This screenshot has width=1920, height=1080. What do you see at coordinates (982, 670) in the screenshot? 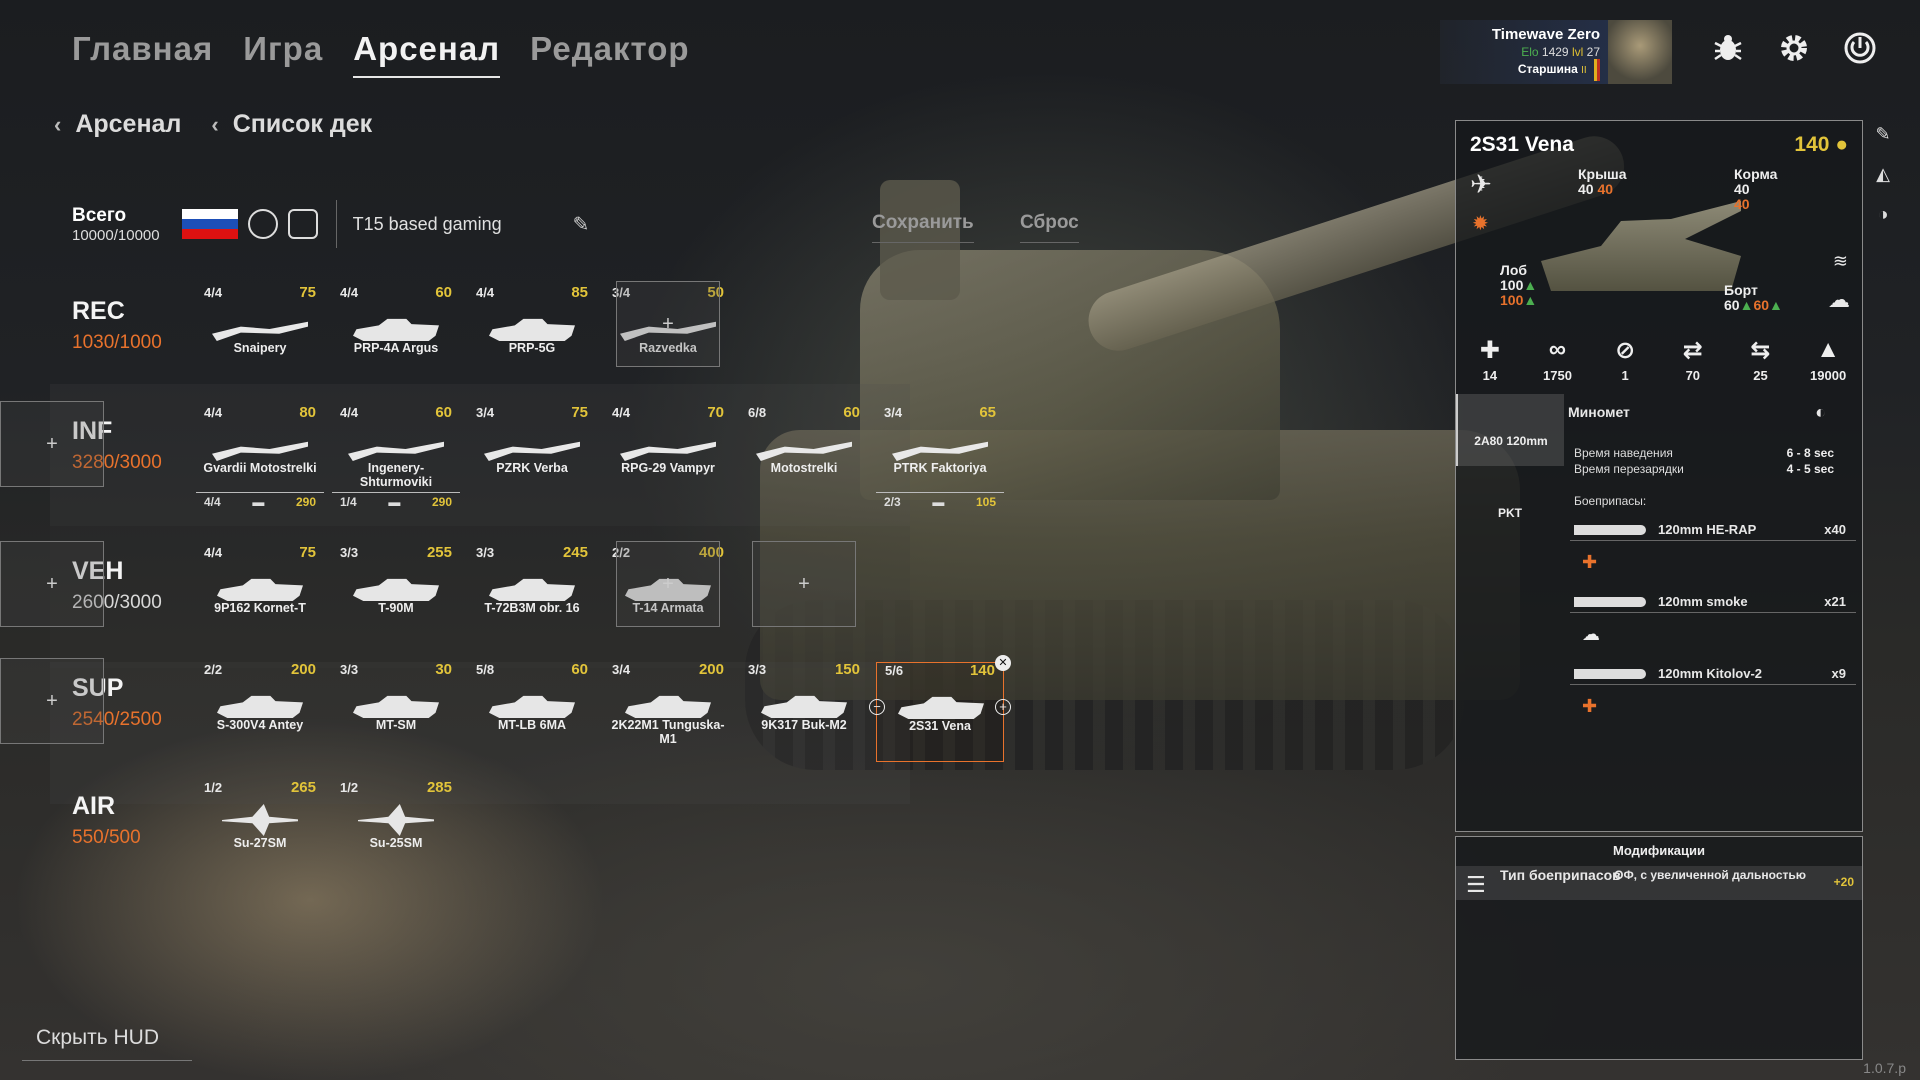
I see `unit-cost: 140` at bounding box center [982, 670].